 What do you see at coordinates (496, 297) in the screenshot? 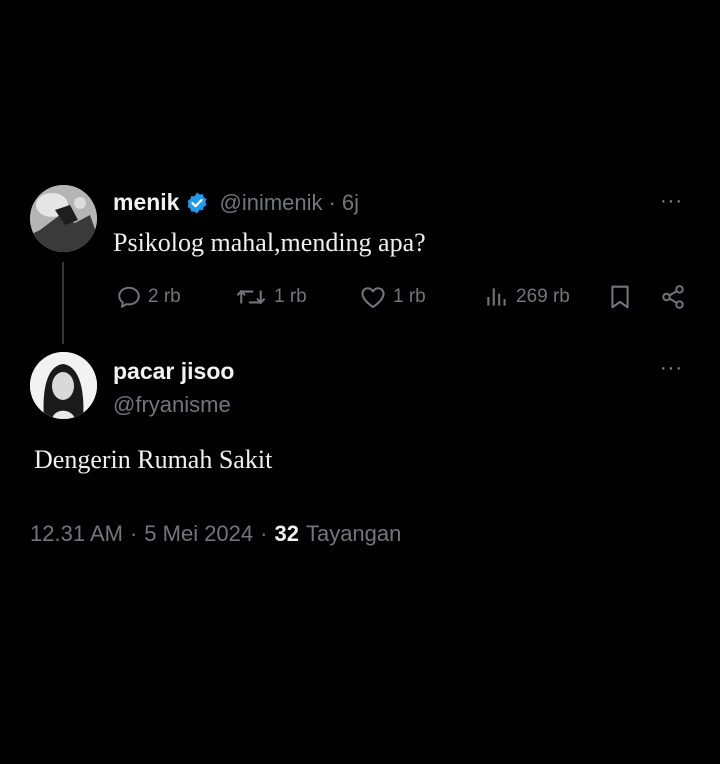
I see `views-icon` at bounding box center [496, 297].